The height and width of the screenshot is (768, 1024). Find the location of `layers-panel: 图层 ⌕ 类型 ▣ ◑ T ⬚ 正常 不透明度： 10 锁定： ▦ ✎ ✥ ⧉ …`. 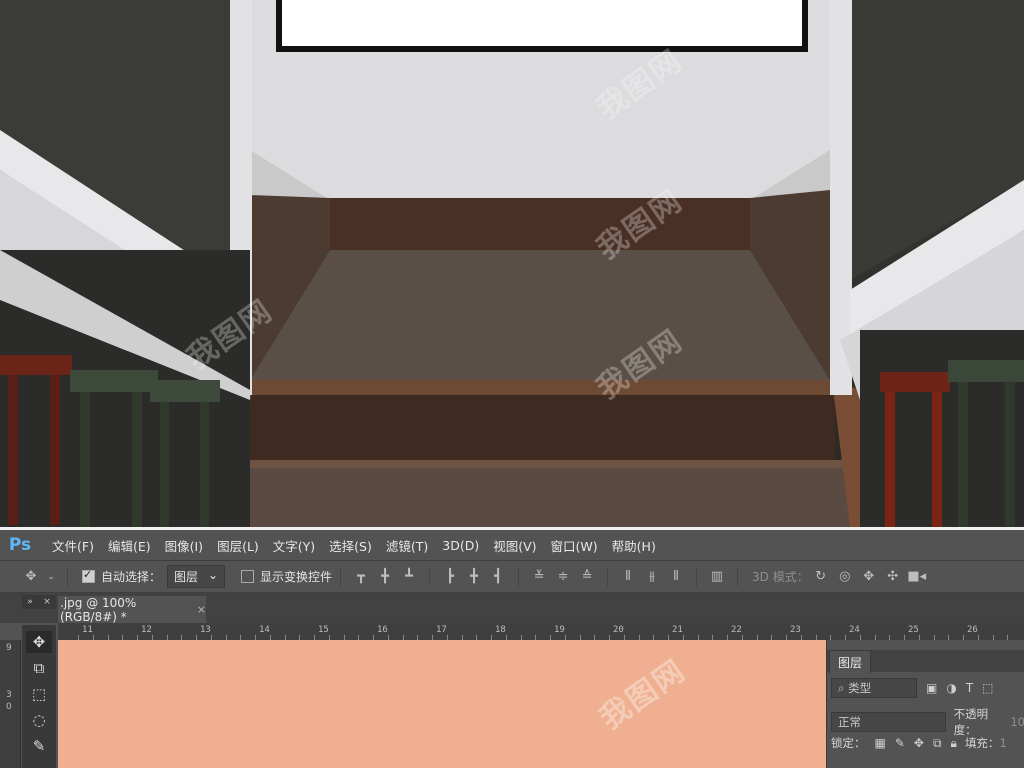

layers-panel: 图层 ⌕ 类型 ▣ ◑ T ⬚ 正常 不透明度： 10 锁定： ▦ ✎ ✥ ⧉ … is located at coordinates (925, 704).